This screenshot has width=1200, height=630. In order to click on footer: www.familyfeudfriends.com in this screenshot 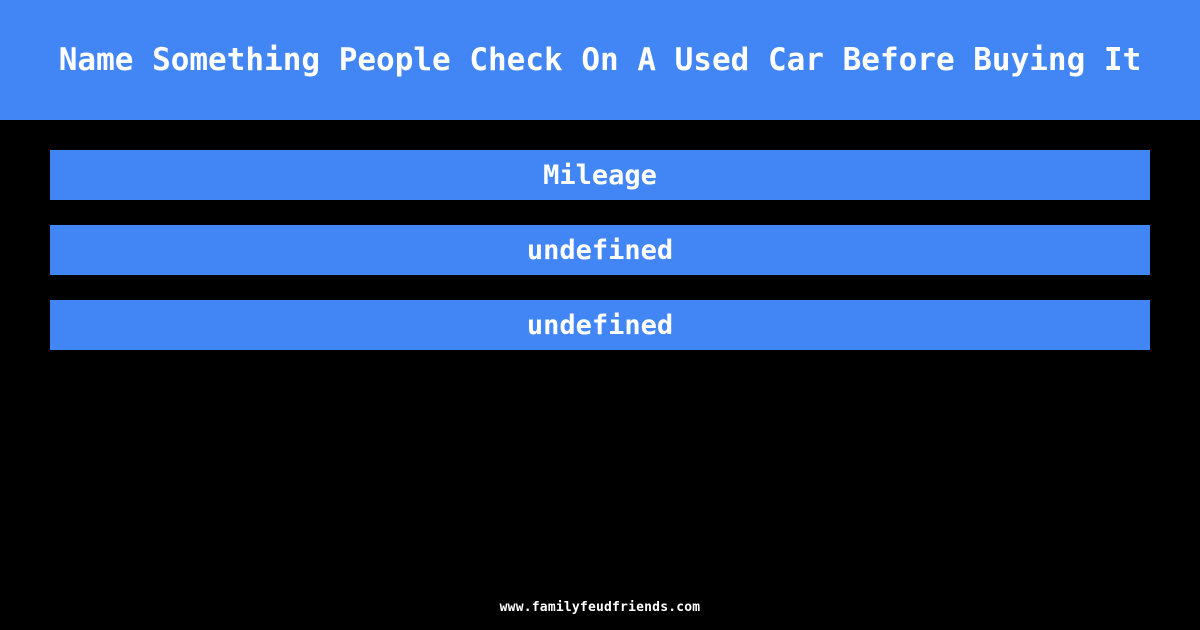, I will do `click(600, 607)`.